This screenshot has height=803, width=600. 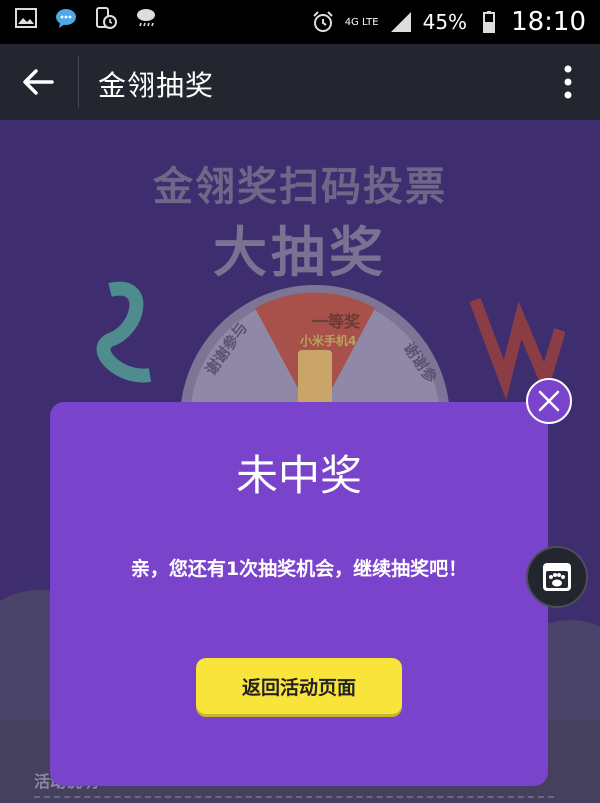 What do you see at coordinates (106, 18) in the screenshot?
I see `phone-clock-icon` at bounding box center [106, 18].